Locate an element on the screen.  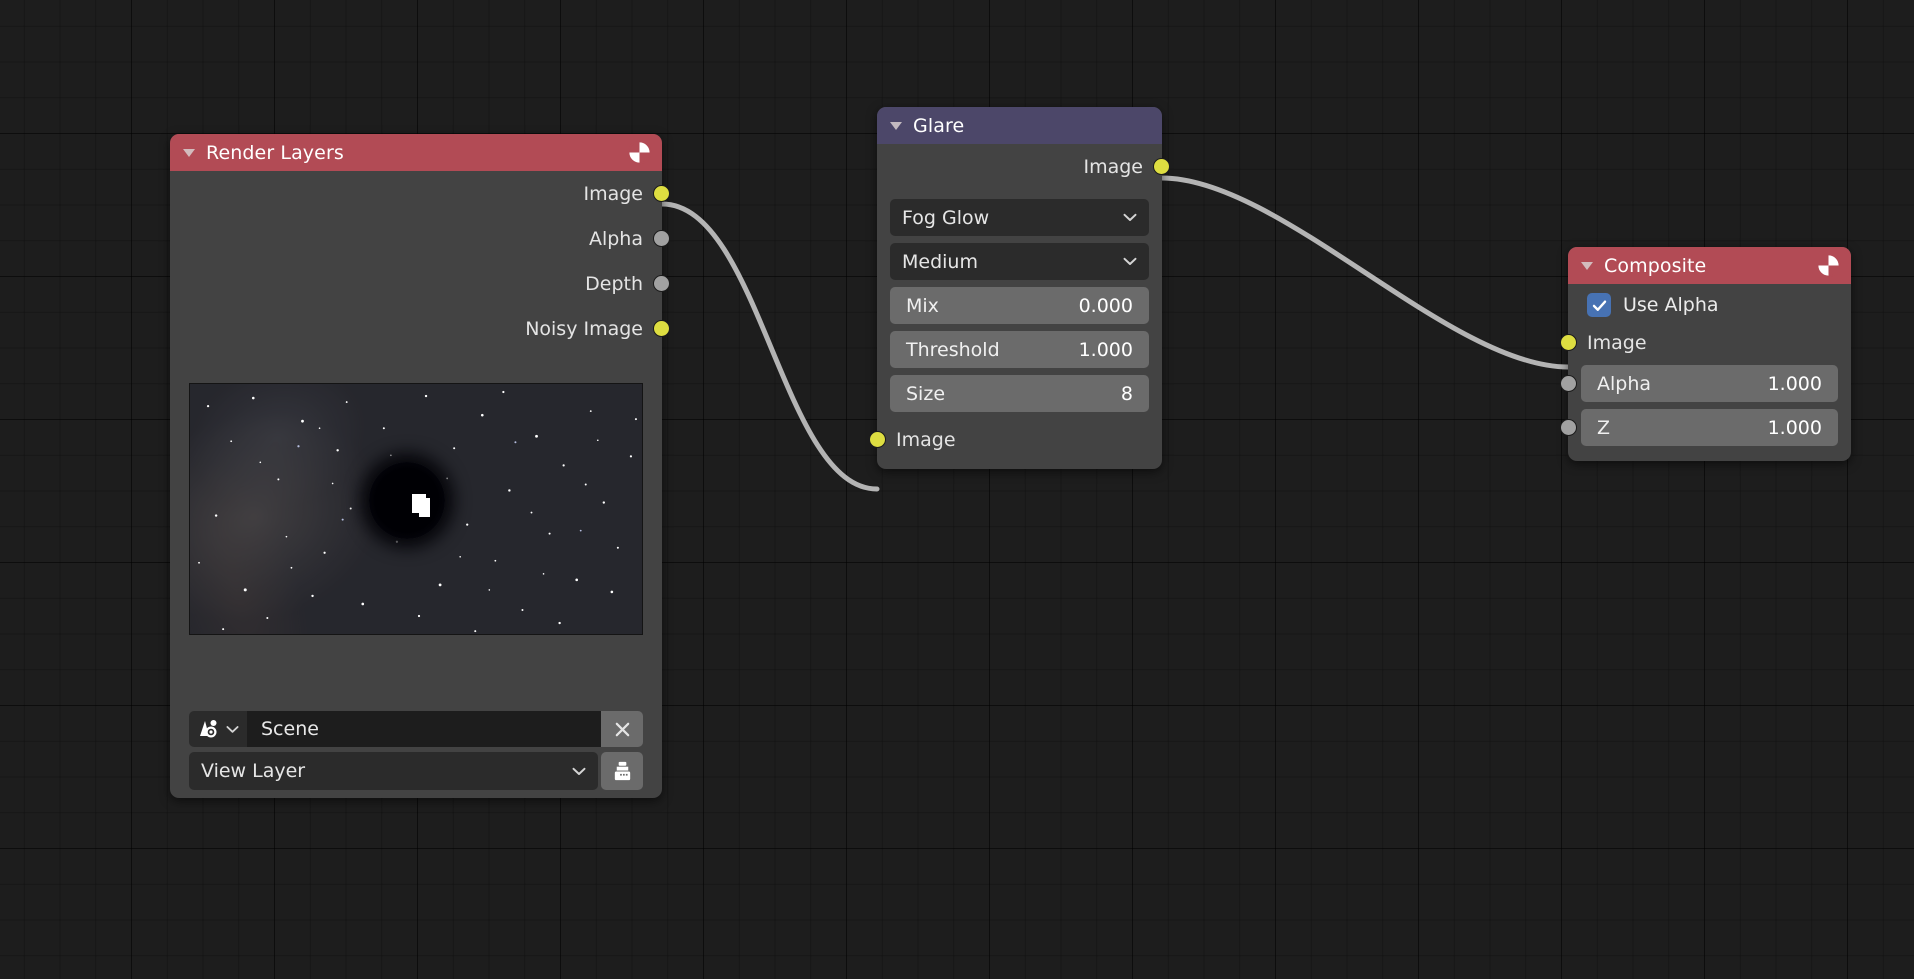
glare-output-socket-row: Image is located at coordinates (1023, 166).